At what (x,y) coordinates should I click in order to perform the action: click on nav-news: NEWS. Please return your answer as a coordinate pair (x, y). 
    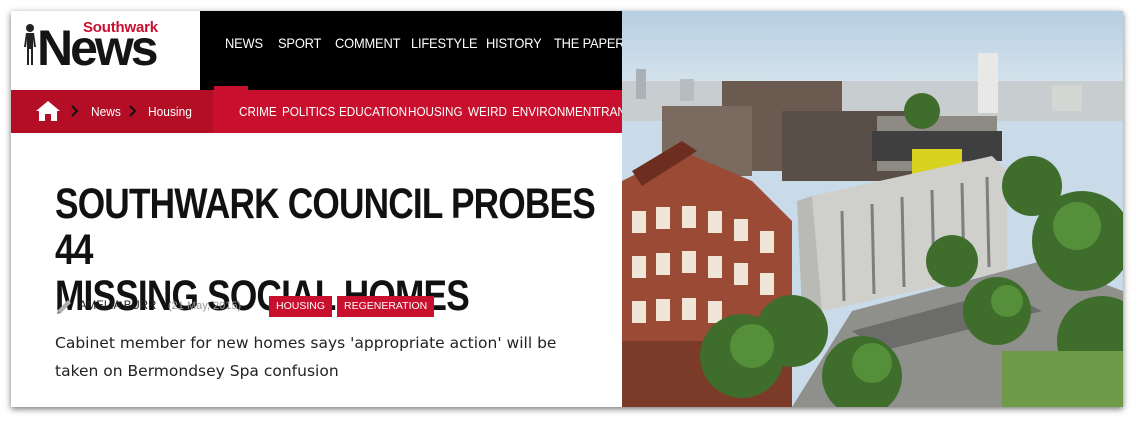
    Looking at the image, I should click on (244, 43).